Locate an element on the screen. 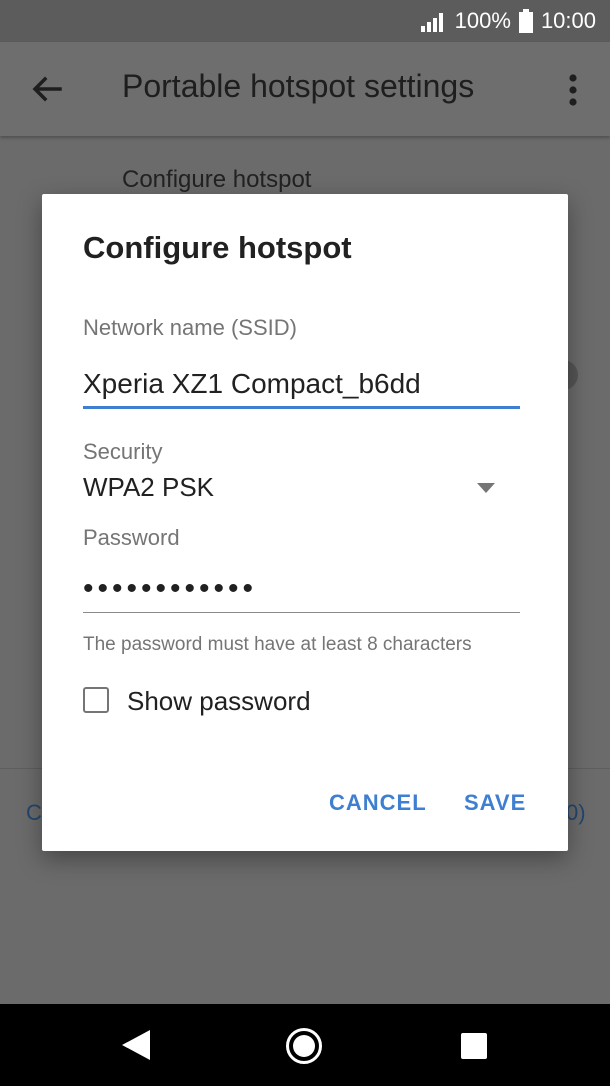 The image size is (610, 1086). status-icons: 100% 10:00 is located at coordinates (508, 21).